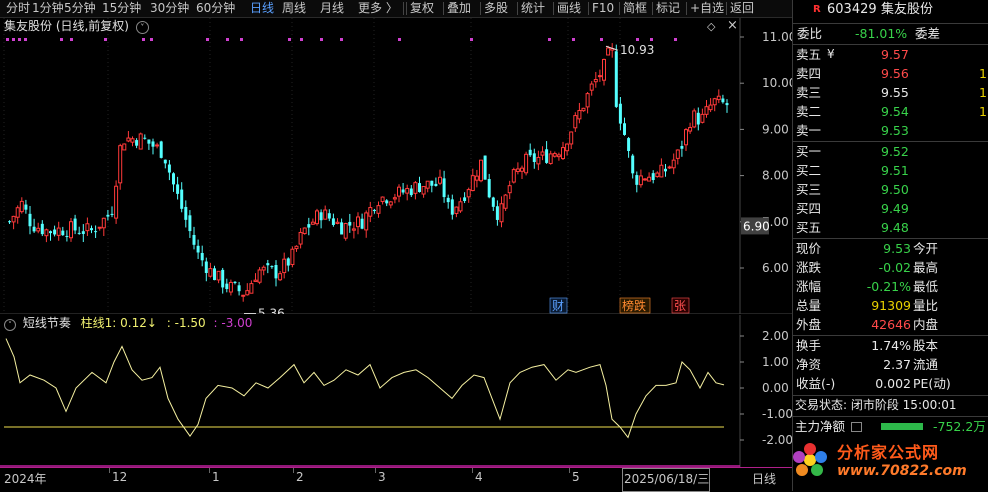  I want to click on diamond-icon: ◇, so click(711, 26).